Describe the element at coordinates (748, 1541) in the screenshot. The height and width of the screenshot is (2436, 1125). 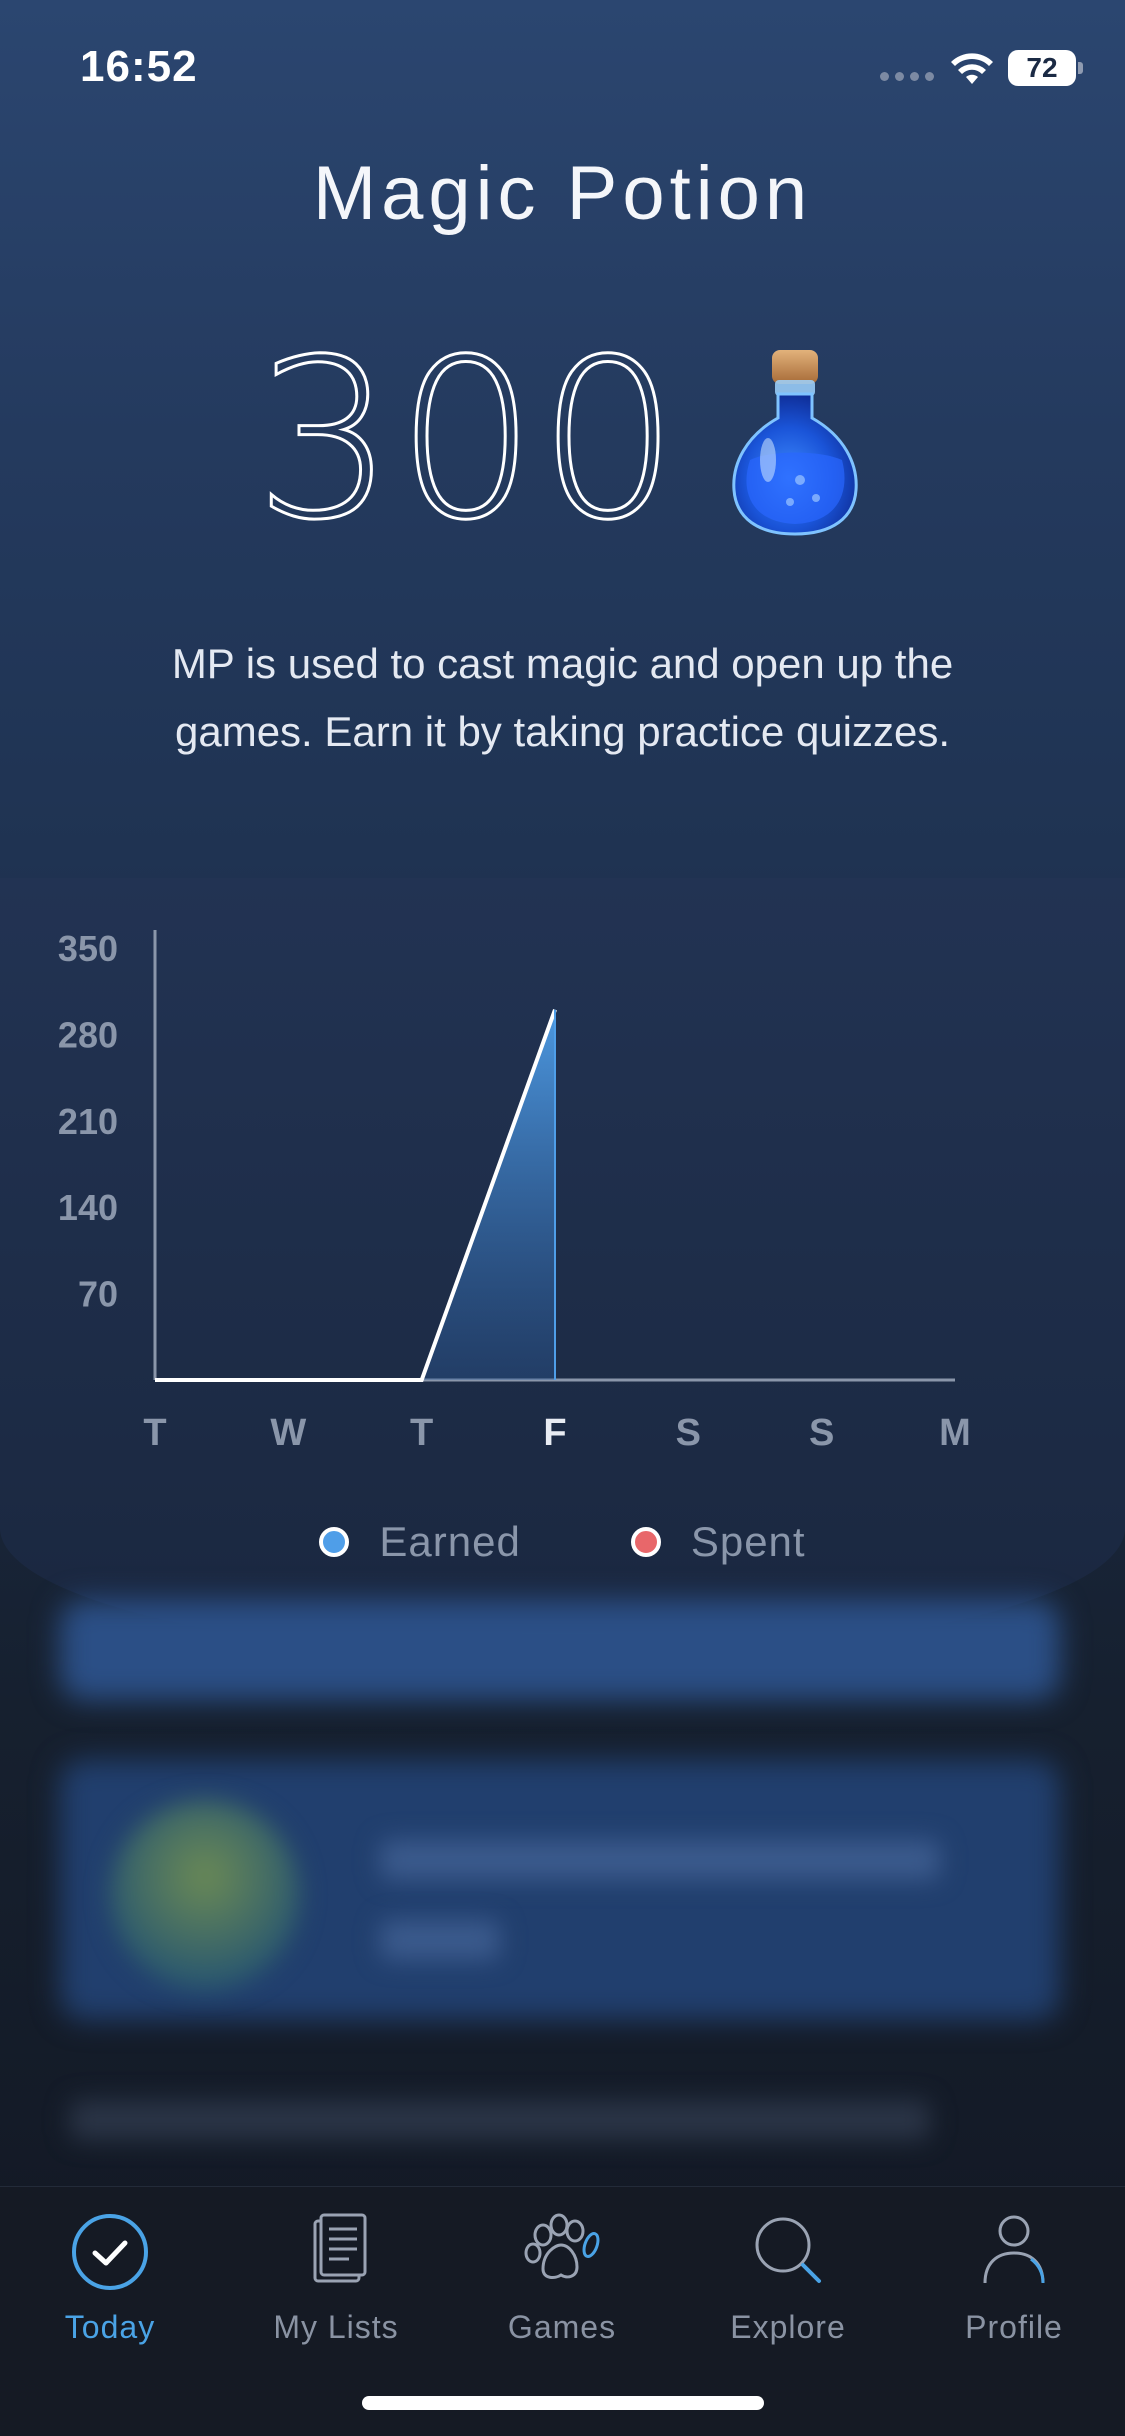
I see `legend-spent-label: Spent` at that location.